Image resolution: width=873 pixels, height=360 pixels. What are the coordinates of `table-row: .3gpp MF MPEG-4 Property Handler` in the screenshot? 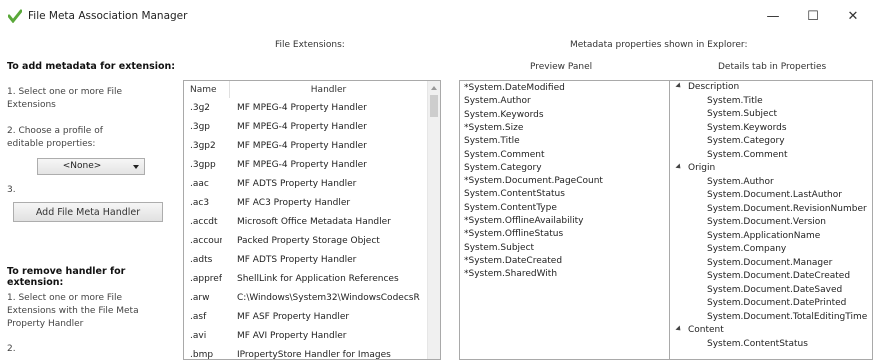 It's located at (306, 165).